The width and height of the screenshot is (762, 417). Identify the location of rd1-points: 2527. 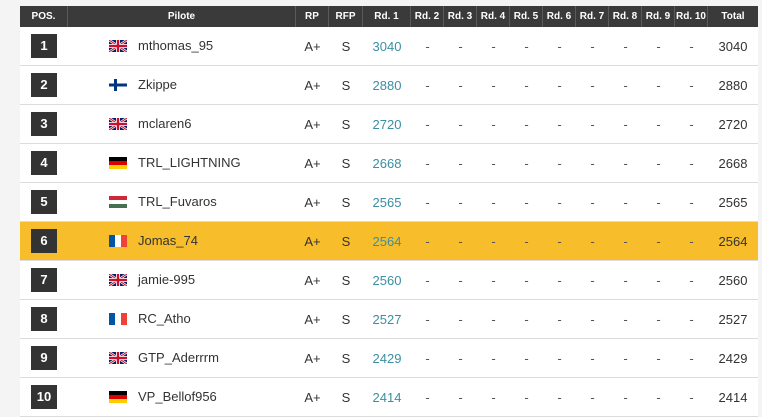
(387, 319).